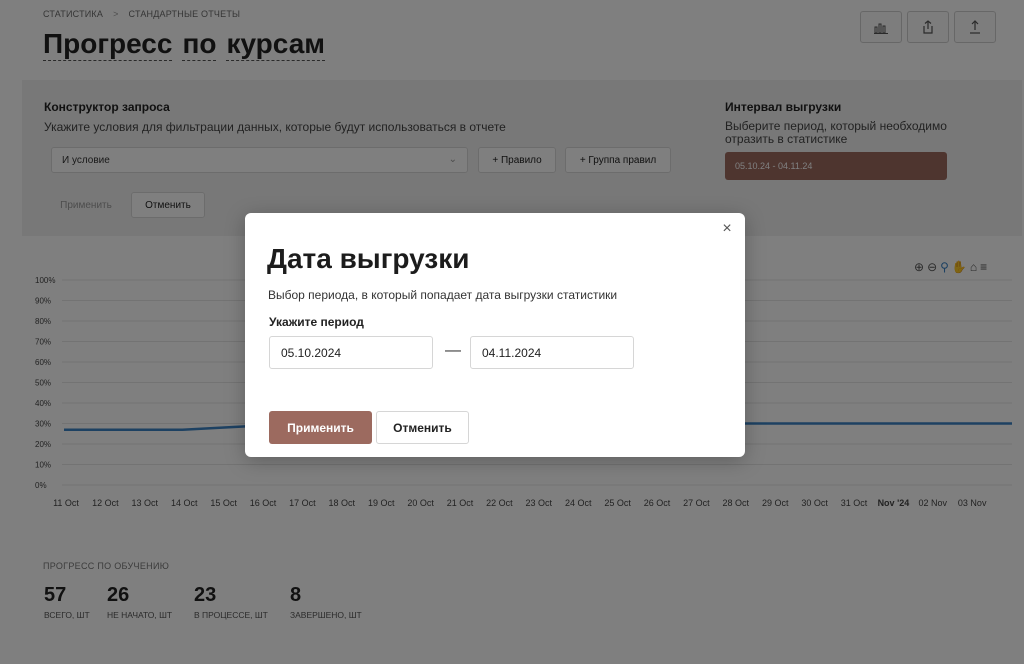 Image resolution: width=1024 pixels, height=664 pixels. Describe the element at coordinates (316, 322) in the screenshot. I see `period-label: Укажите период` at that location.